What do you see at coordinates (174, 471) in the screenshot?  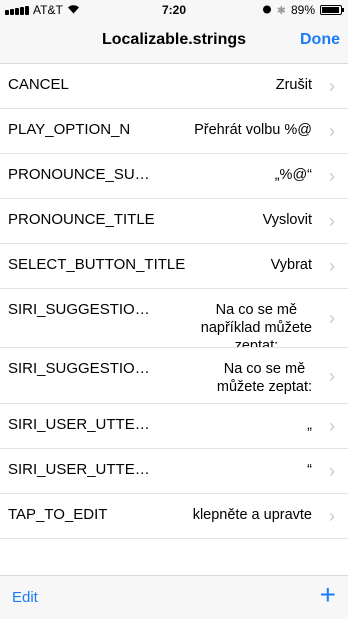 I see `list-item: SIRI_USER_UTTE… “ ›` at bounding box center [174, 471].